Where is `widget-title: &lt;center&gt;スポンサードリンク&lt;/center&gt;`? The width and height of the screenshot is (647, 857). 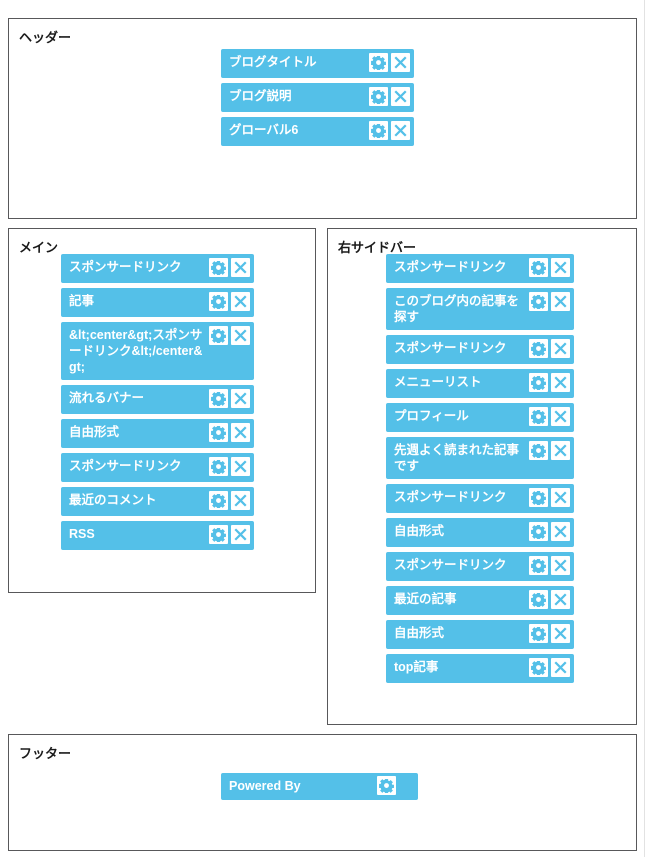
widget-title: &lt;center&gt;スポンサードリンク&lt;/center&gt; is located at coordinates (136, 351).